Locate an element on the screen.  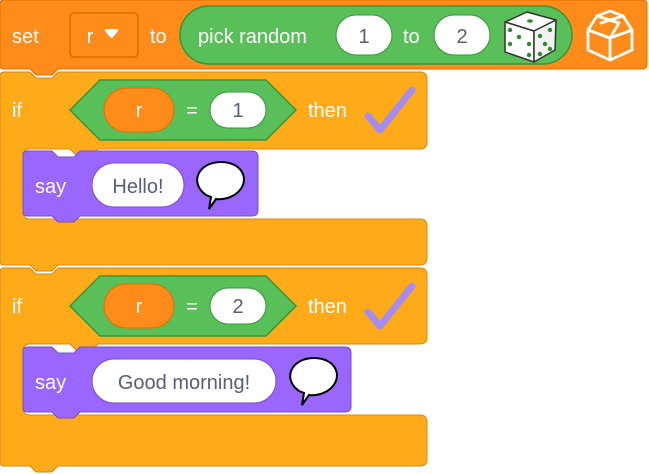
random-to-text: 2 is located at coordinates (461, 37).